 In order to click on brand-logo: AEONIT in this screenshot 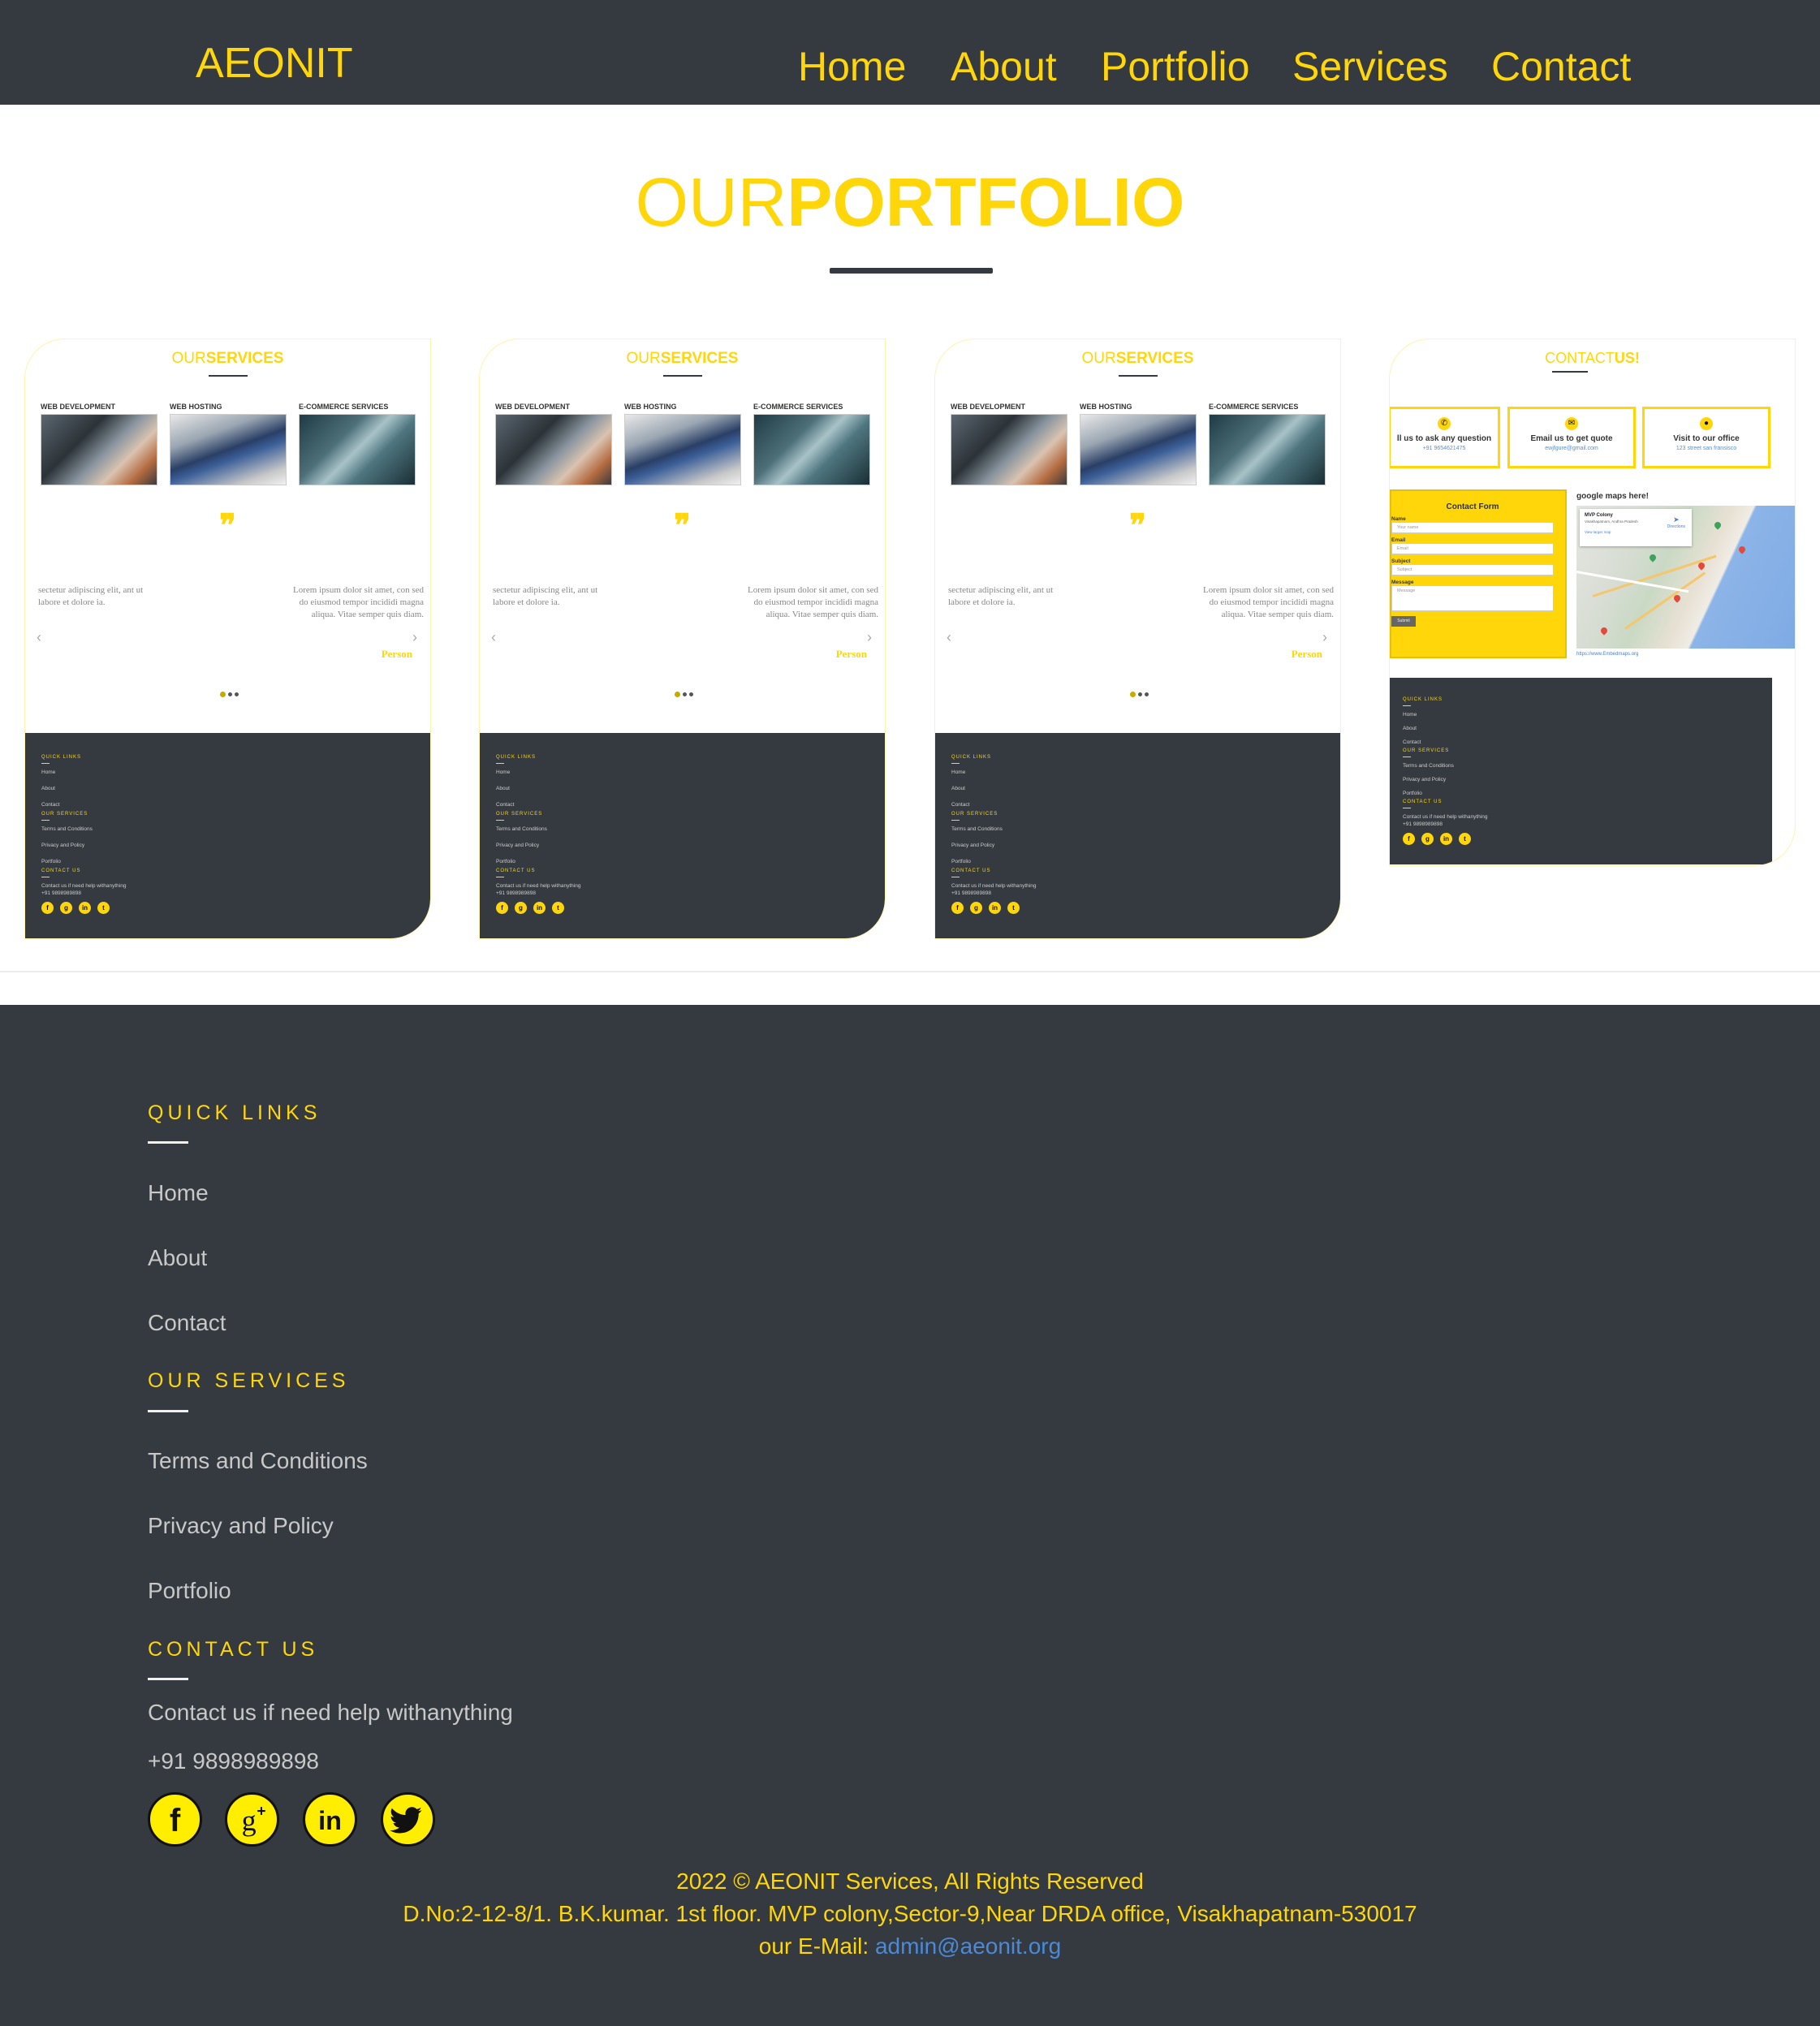, I will do `click(274, 63)`.